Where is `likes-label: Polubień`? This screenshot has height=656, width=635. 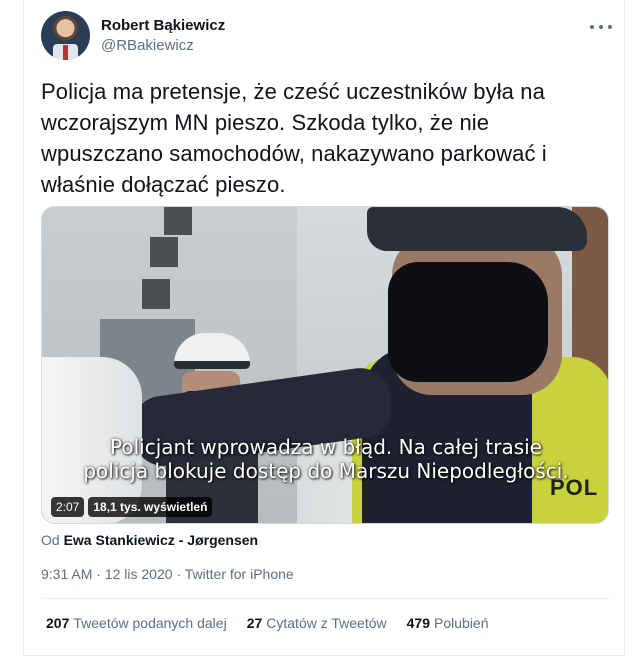 likes-label: Polubień is located at coordinates (461, 623).